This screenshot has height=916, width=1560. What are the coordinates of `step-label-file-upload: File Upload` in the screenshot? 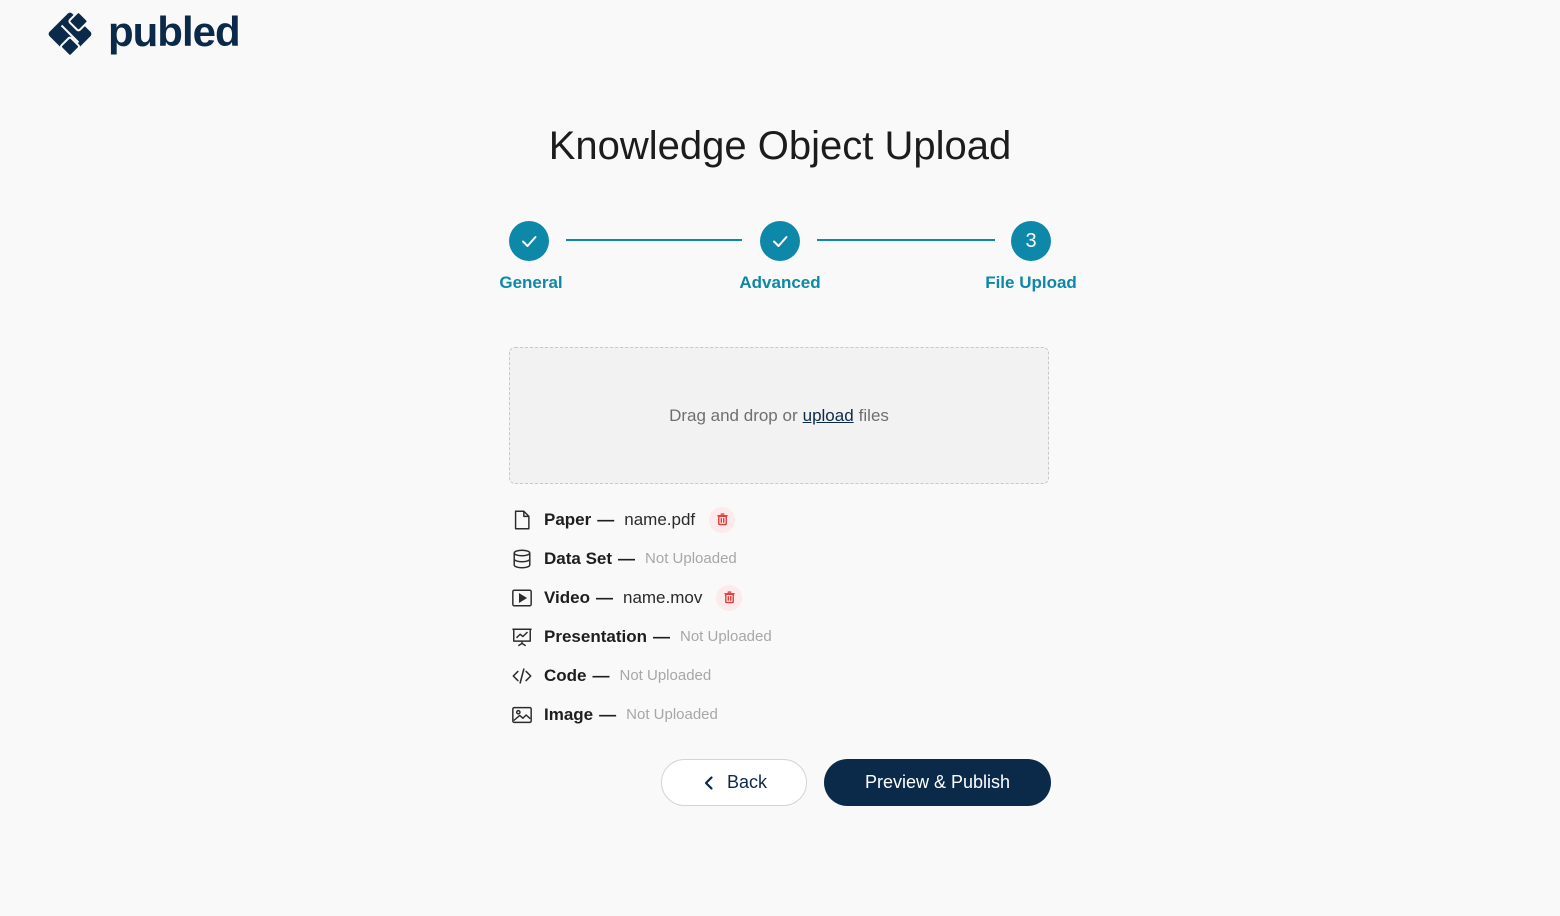 It's located at (1031, 283).